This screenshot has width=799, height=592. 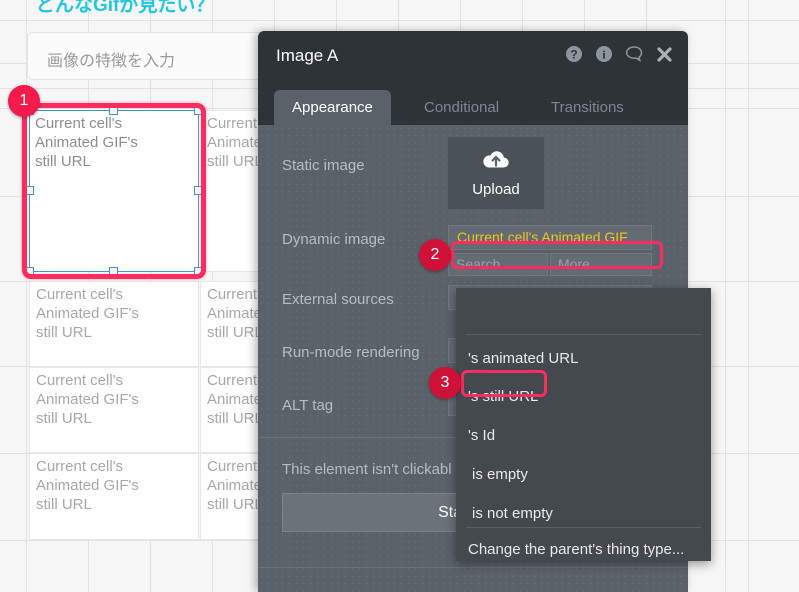 I want to click on tab-appearance: Appearance, so click(x=332, y=107).